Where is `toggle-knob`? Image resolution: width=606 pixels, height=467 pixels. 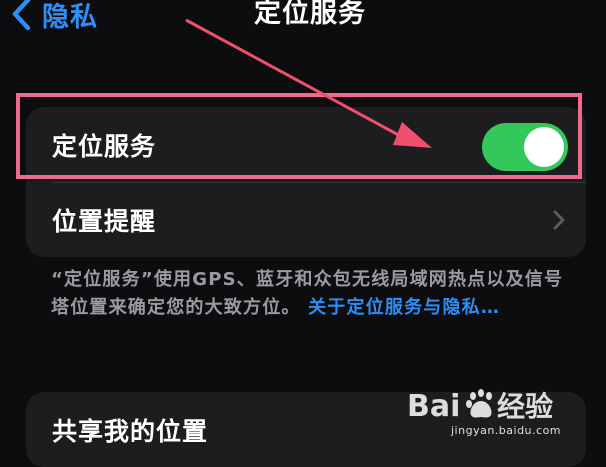
toggle-knob is located at coordinates (544, 147).